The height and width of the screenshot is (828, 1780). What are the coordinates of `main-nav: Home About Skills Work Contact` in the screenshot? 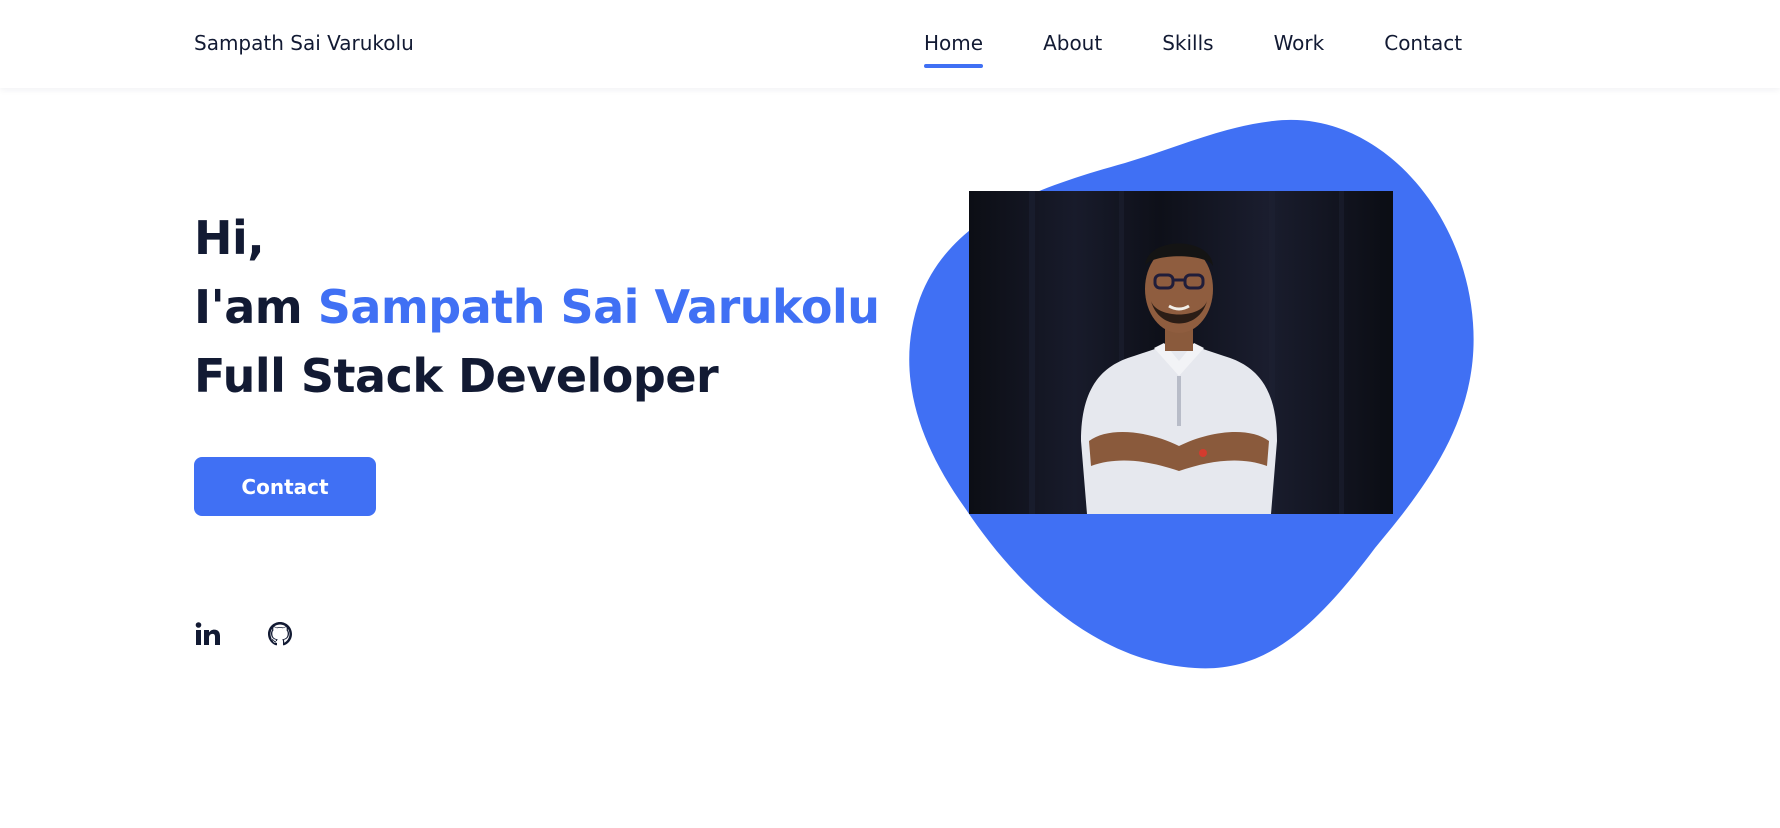 It's located at (1193, 49).